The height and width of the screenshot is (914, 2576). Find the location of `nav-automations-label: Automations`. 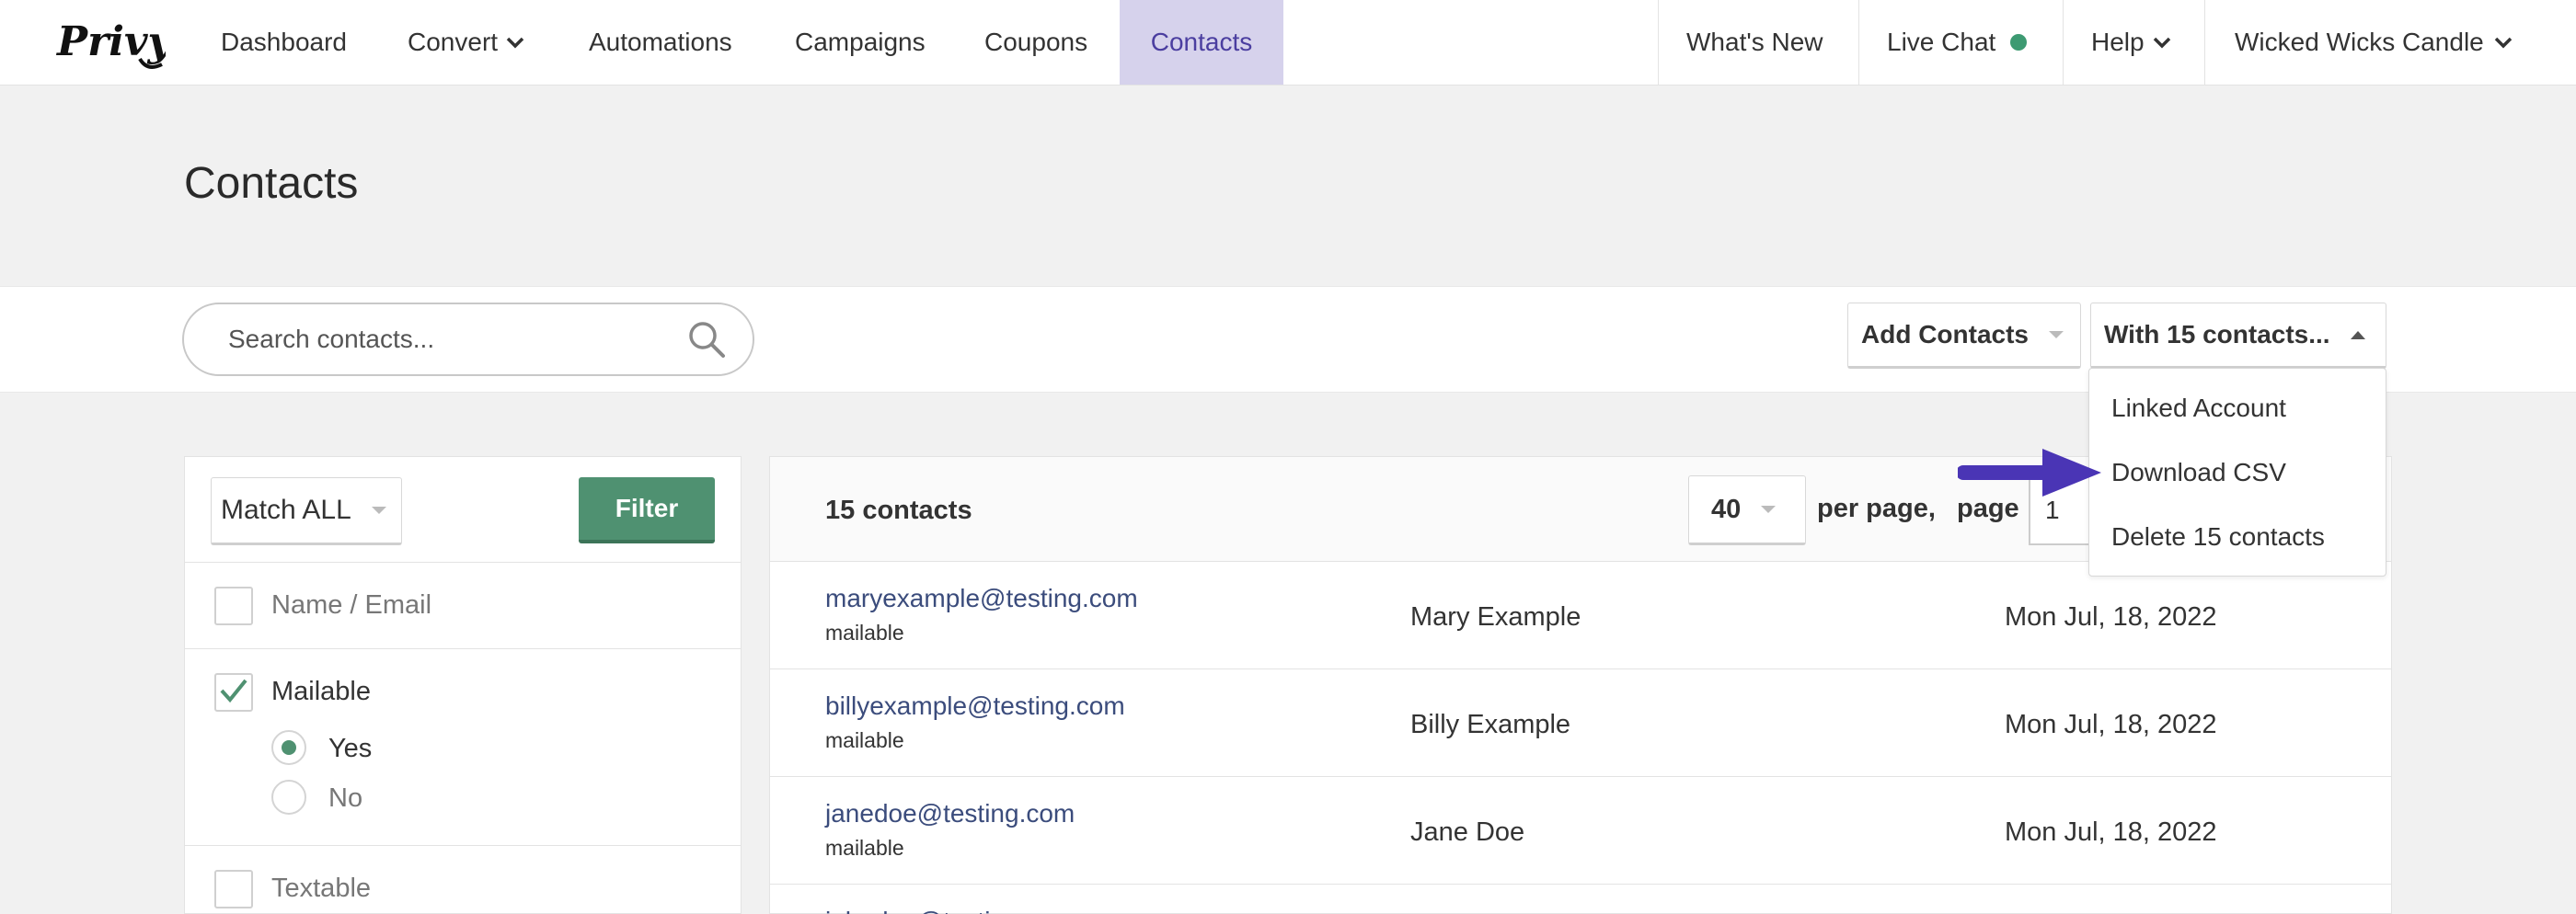

nav-automations-label: Automations is located at coordinates (660, 42).